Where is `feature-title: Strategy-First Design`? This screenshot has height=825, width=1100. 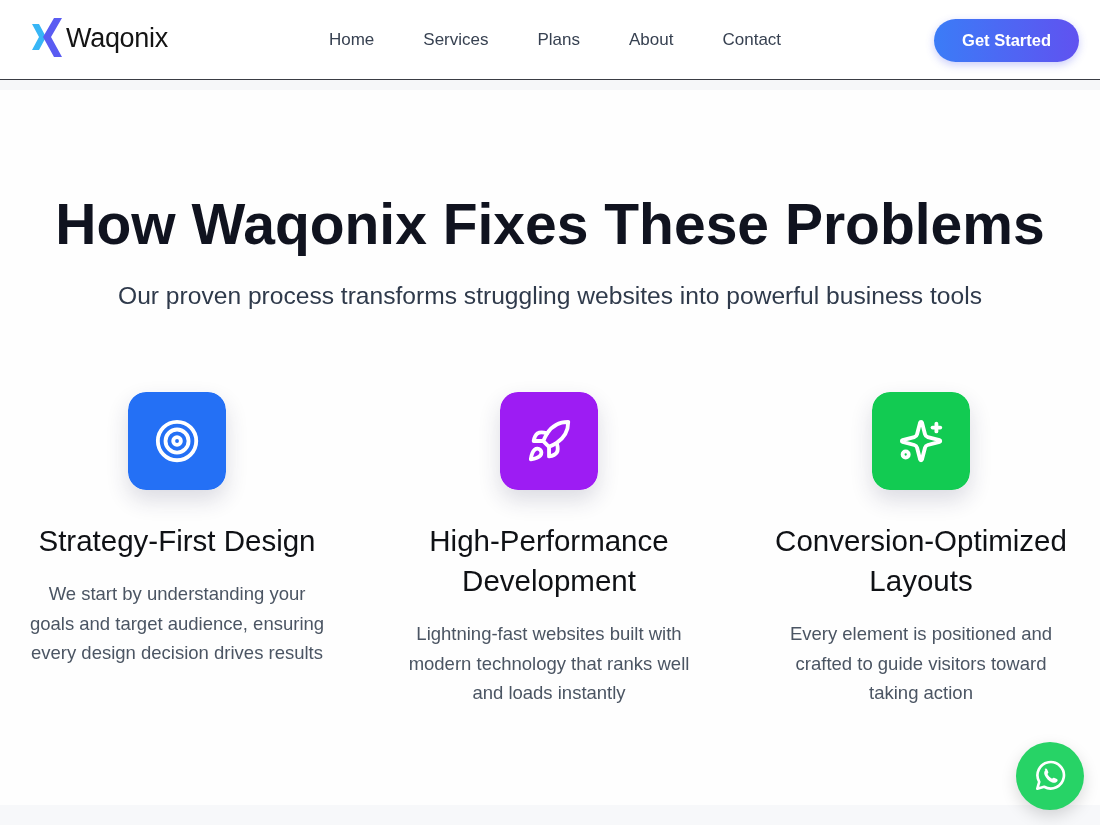 feature-title: Strategy-First Design is located at coordinates (177, 541).